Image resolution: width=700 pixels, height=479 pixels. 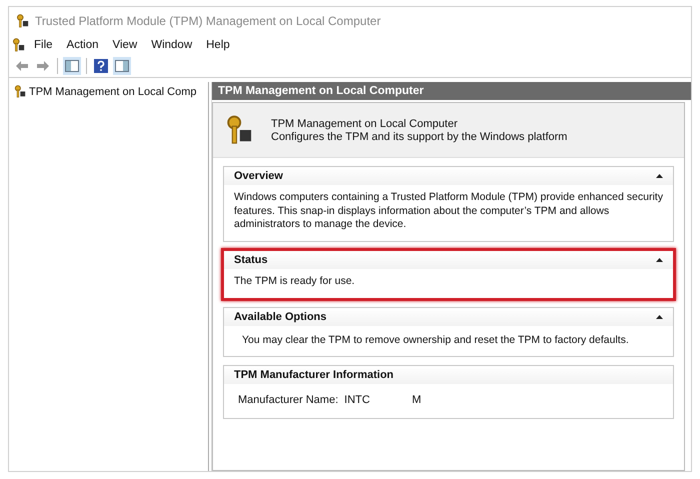 What do you see at coordinates (101, 66) in the screenshot?
I see `help-button` at bounding box center [101, 66].